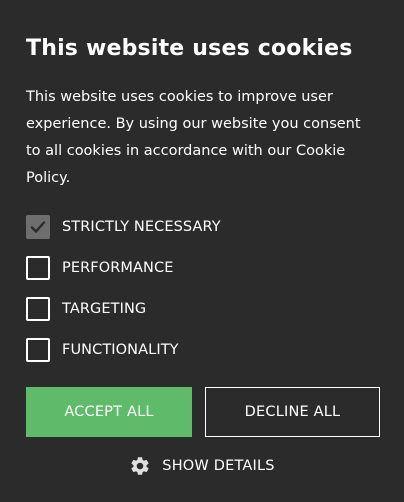 This screenshot has width=404, height=502. What do you see at coordinates (202, 309) in the screenshot?
I see `option-targeting: TARGETING` at bounding box center [202, 309].